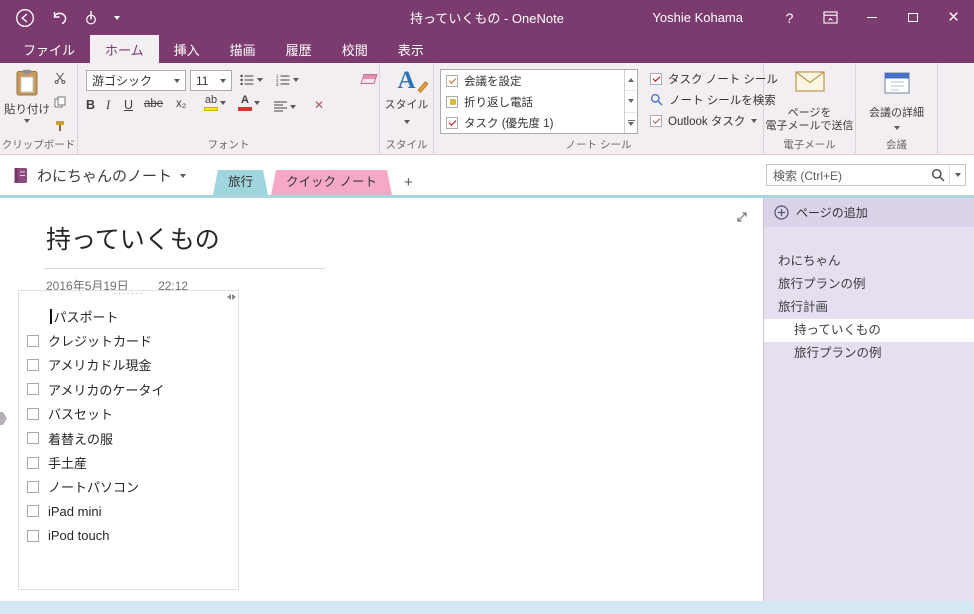 This screenshot has width=974, height=614. What do you see at coordinates (60, 79) in the screenshot?
I see `cut-button` at bounding box center [60, 79].